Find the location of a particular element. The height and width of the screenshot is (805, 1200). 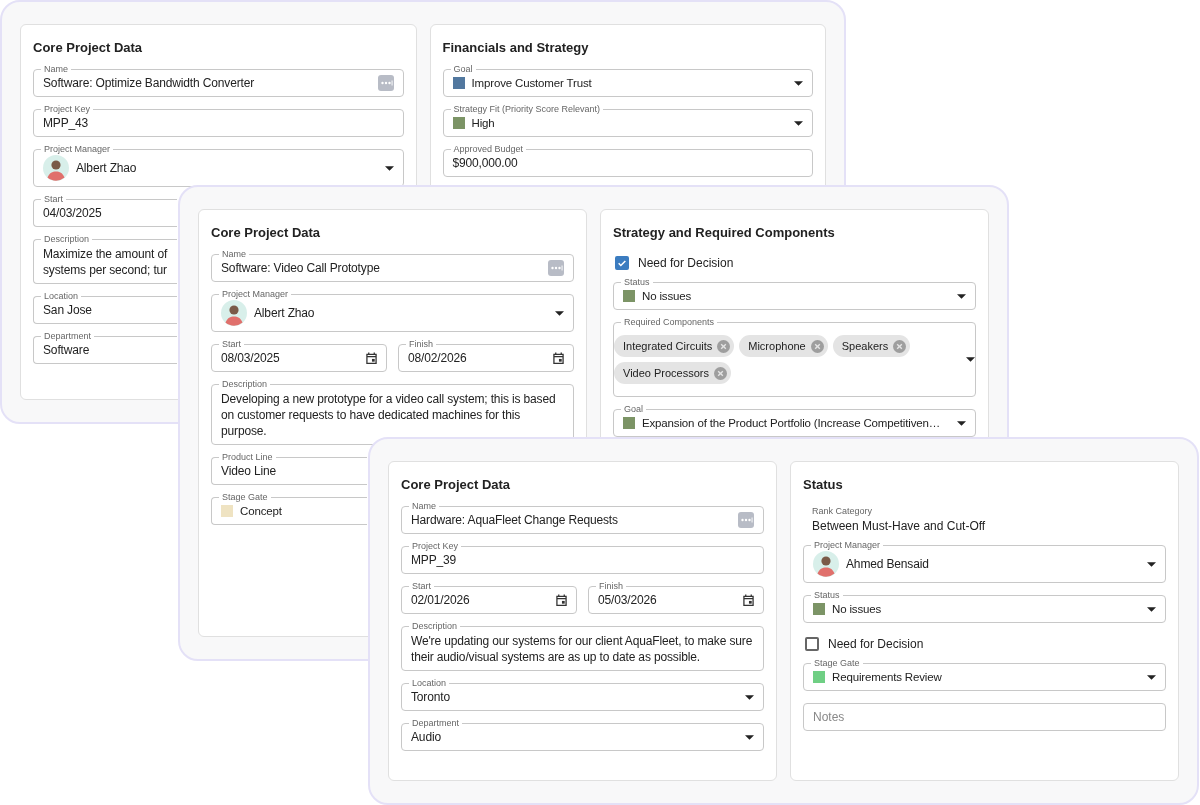

field-value: Software: Optimize Bandwidth Converter is located at coordinates (149, 83).